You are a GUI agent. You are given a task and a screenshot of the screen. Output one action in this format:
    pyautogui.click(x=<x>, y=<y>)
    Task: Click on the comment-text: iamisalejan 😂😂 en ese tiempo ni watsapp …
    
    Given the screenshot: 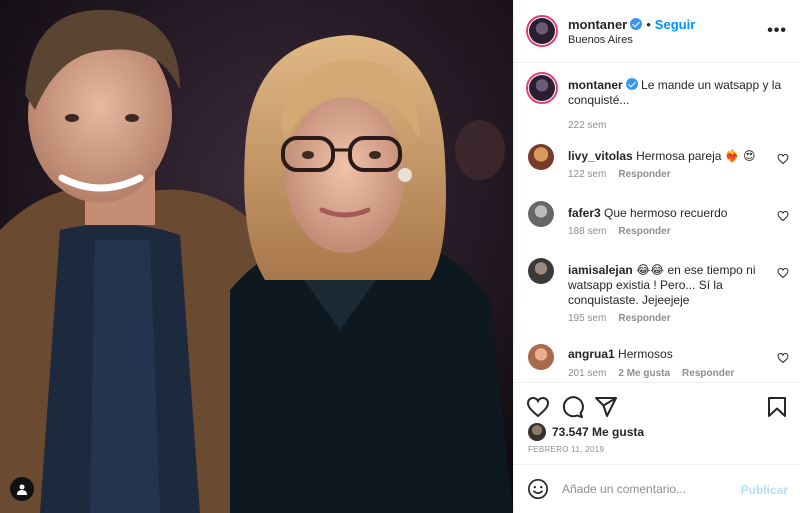 What is the action you would take?
    pyautogui.click(x=669, y=285)
    